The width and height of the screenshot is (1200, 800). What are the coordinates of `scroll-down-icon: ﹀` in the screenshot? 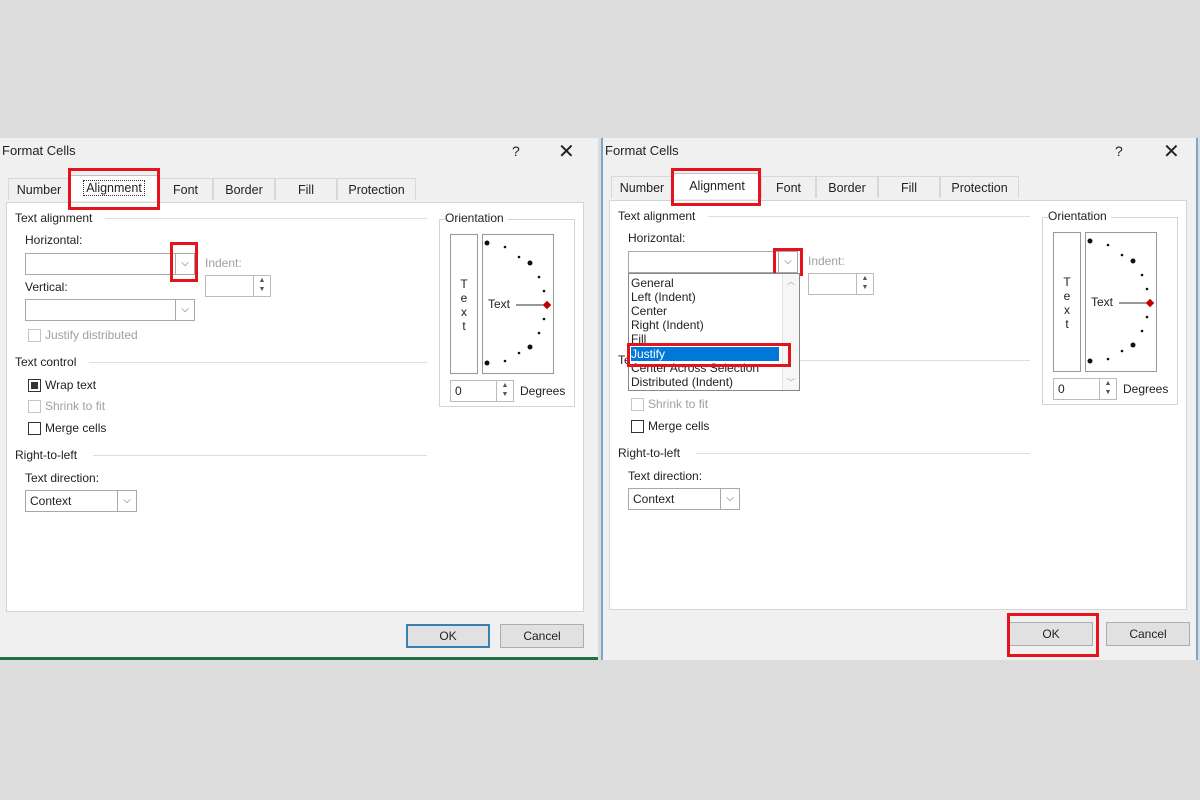 It's located at (791, 382).